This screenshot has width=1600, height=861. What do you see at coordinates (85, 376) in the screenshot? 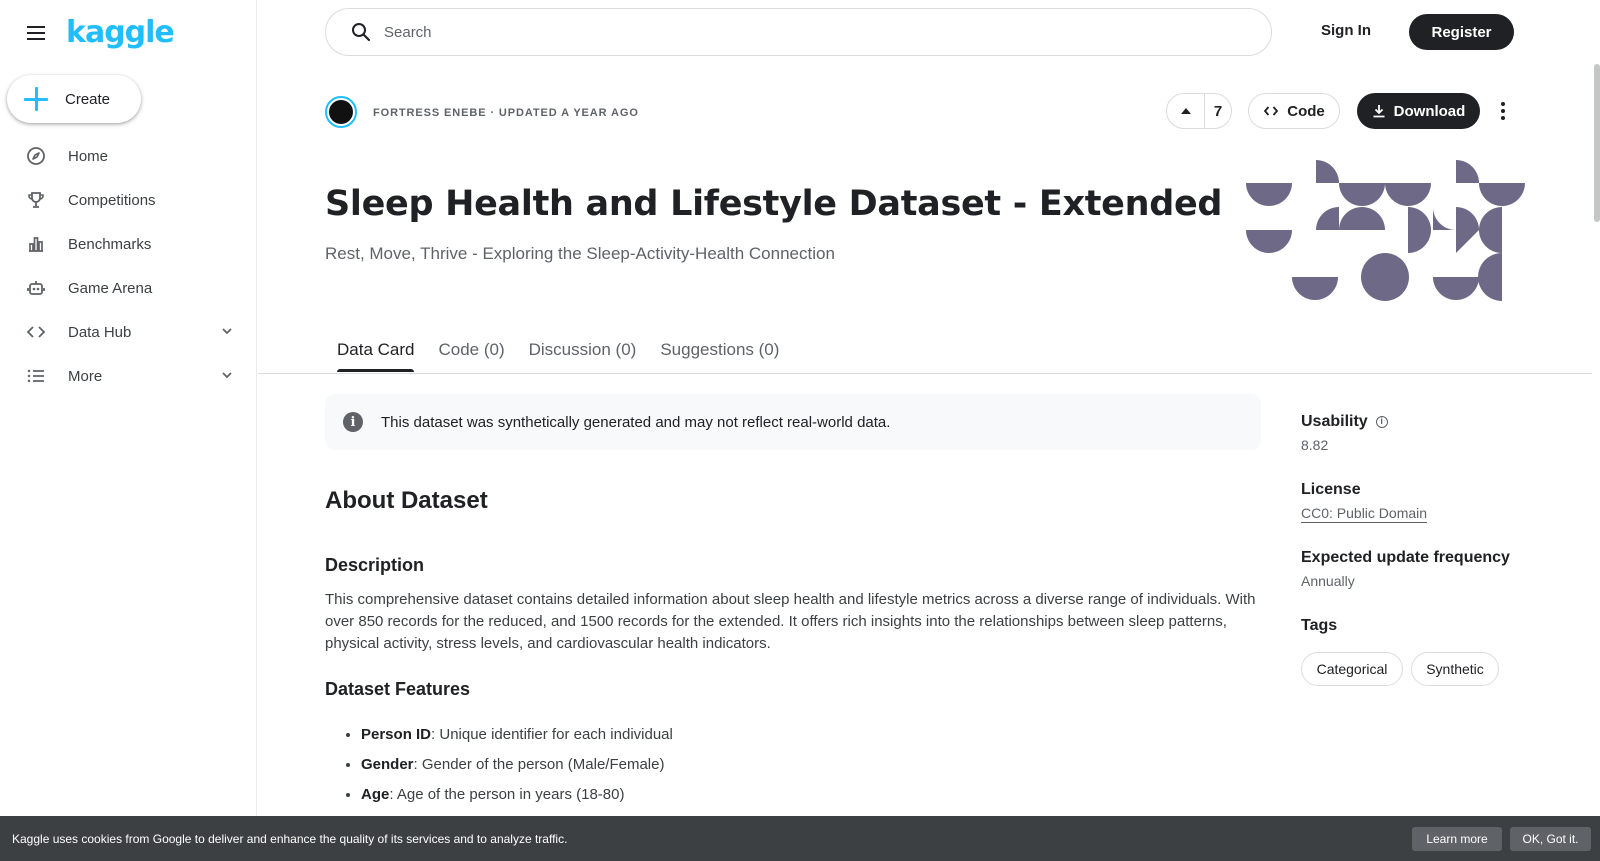
I see `sidebar-item-label: More` at bounding box center [85, 376].